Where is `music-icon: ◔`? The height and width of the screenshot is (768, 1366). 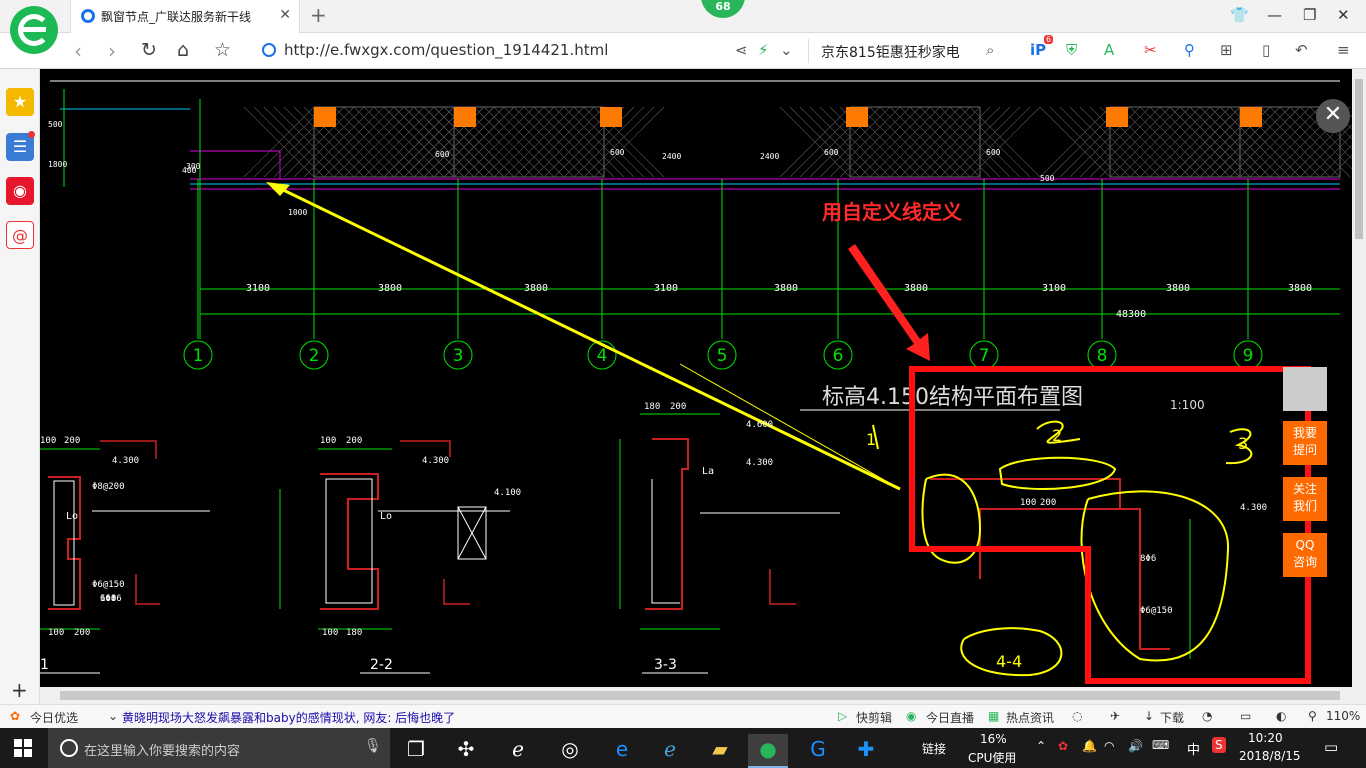
music-icon: ◔ is located at coordinates (1207, 716).